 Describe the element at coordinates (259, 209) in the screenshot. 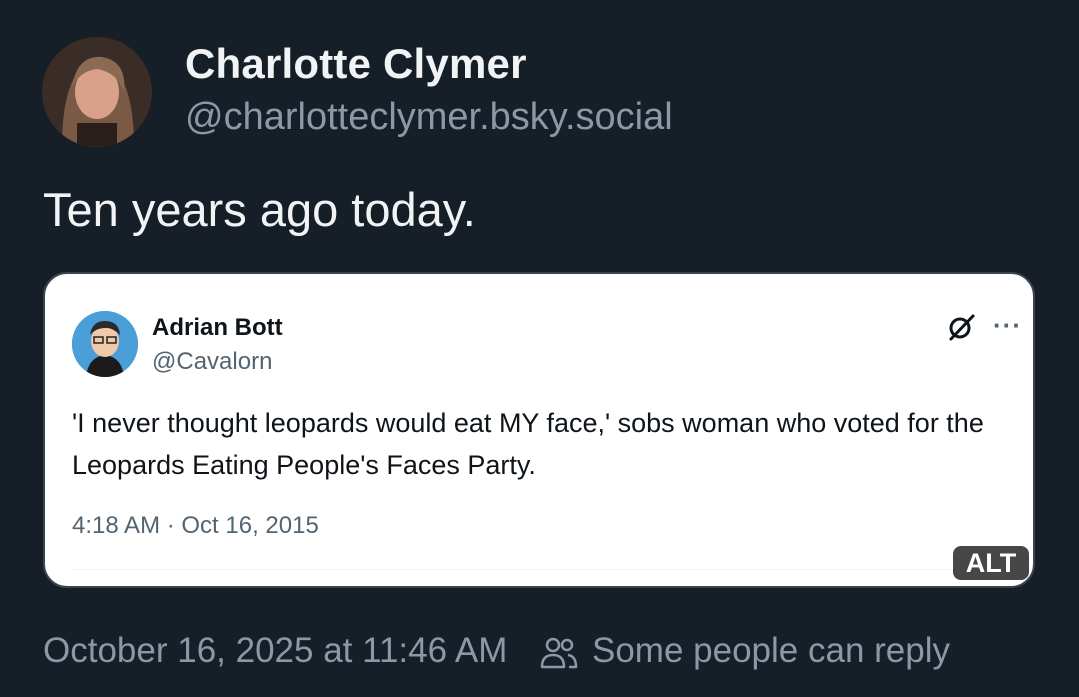

I see `post-text: Ten years ago today.` at that location.